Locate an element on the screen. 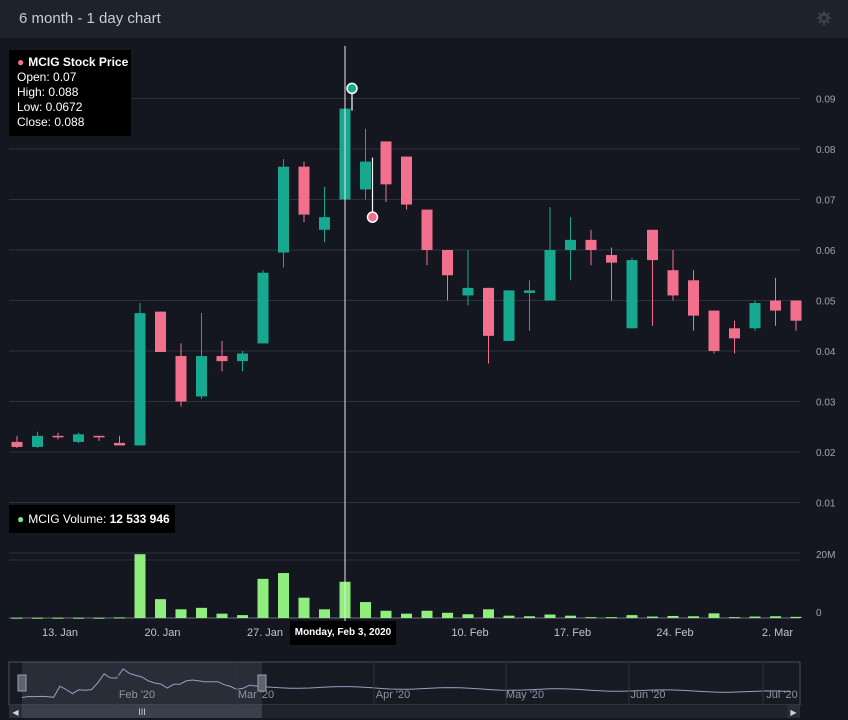  x-tick-label: 24. Feb is located at coordinates (674, 633).